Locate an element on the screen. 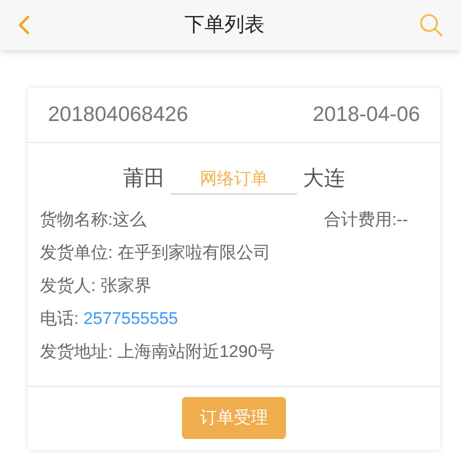 The width and height of the screenshot is (461, 470). field-value: 这么 is located at coordinates (129, 220).